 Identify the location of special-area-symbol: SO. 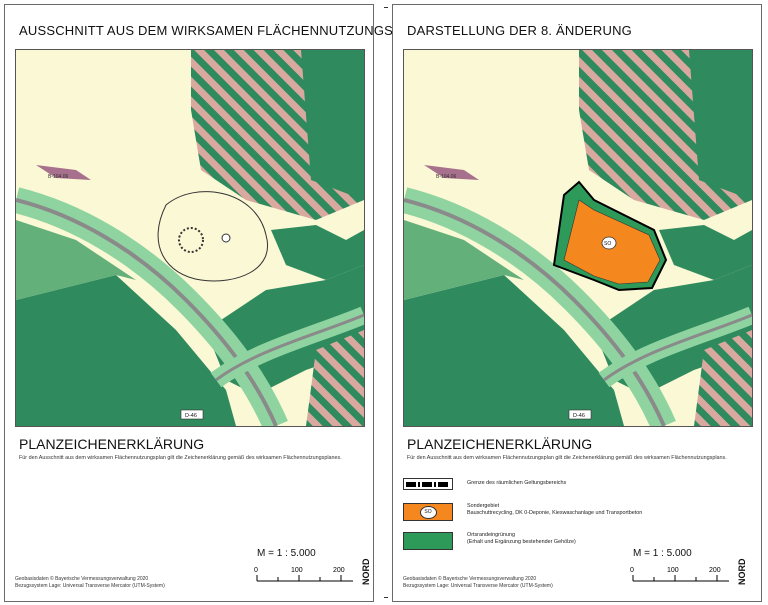
(428, 512).